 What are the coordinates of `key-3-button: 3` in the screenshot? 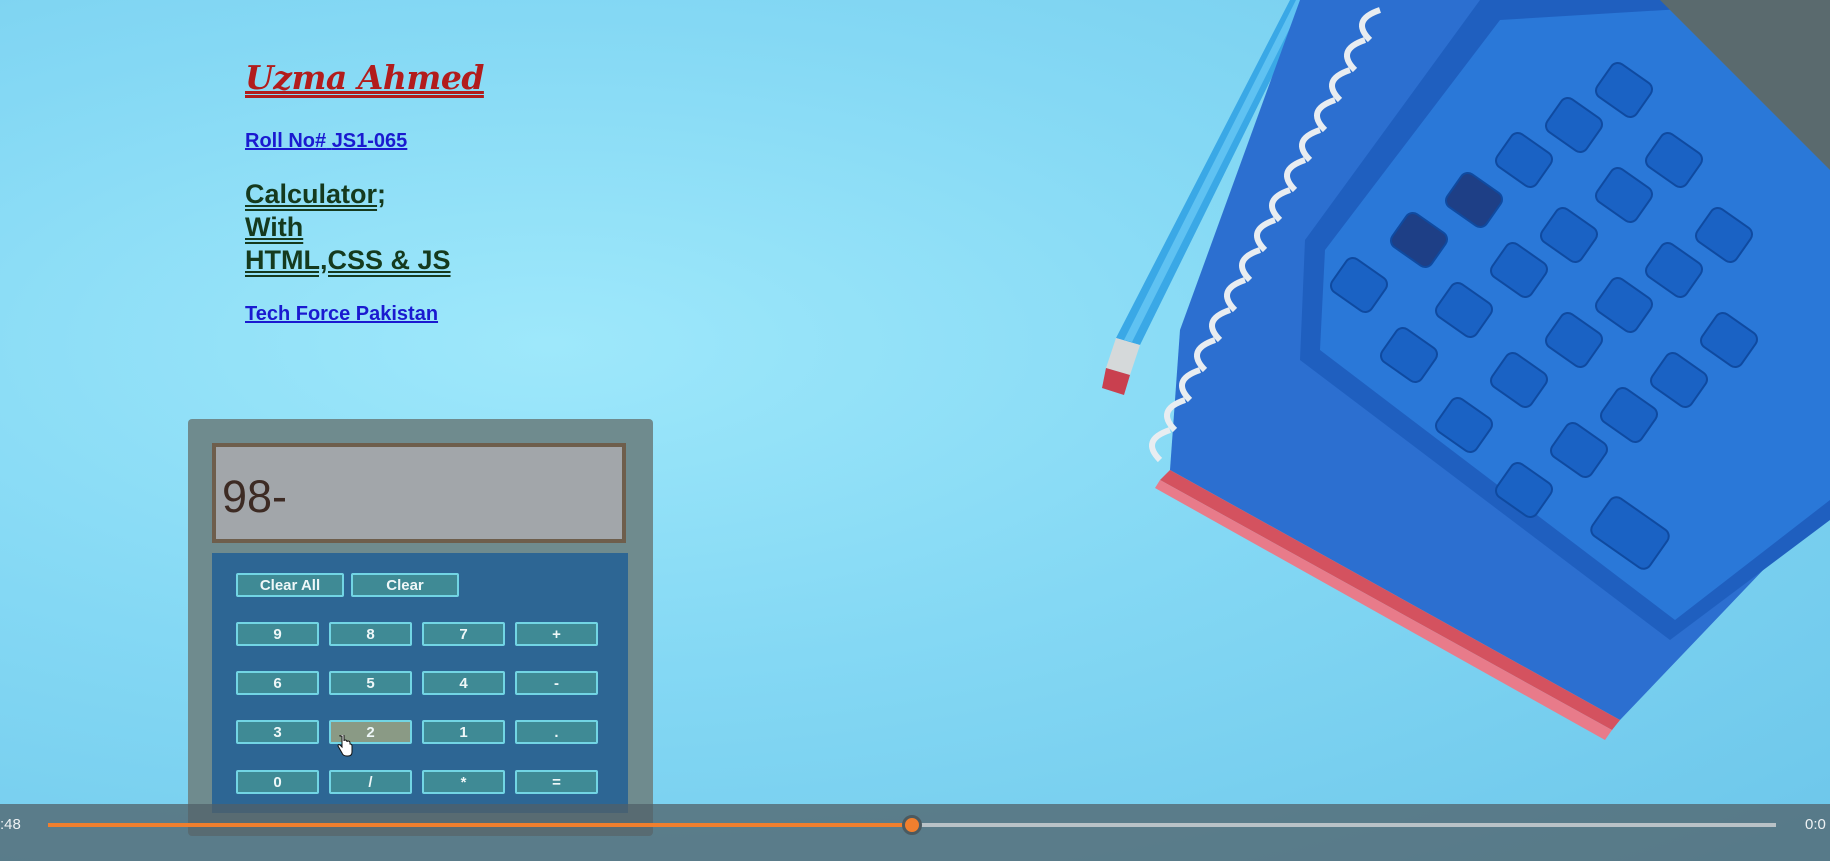 It's located at (277, 732).